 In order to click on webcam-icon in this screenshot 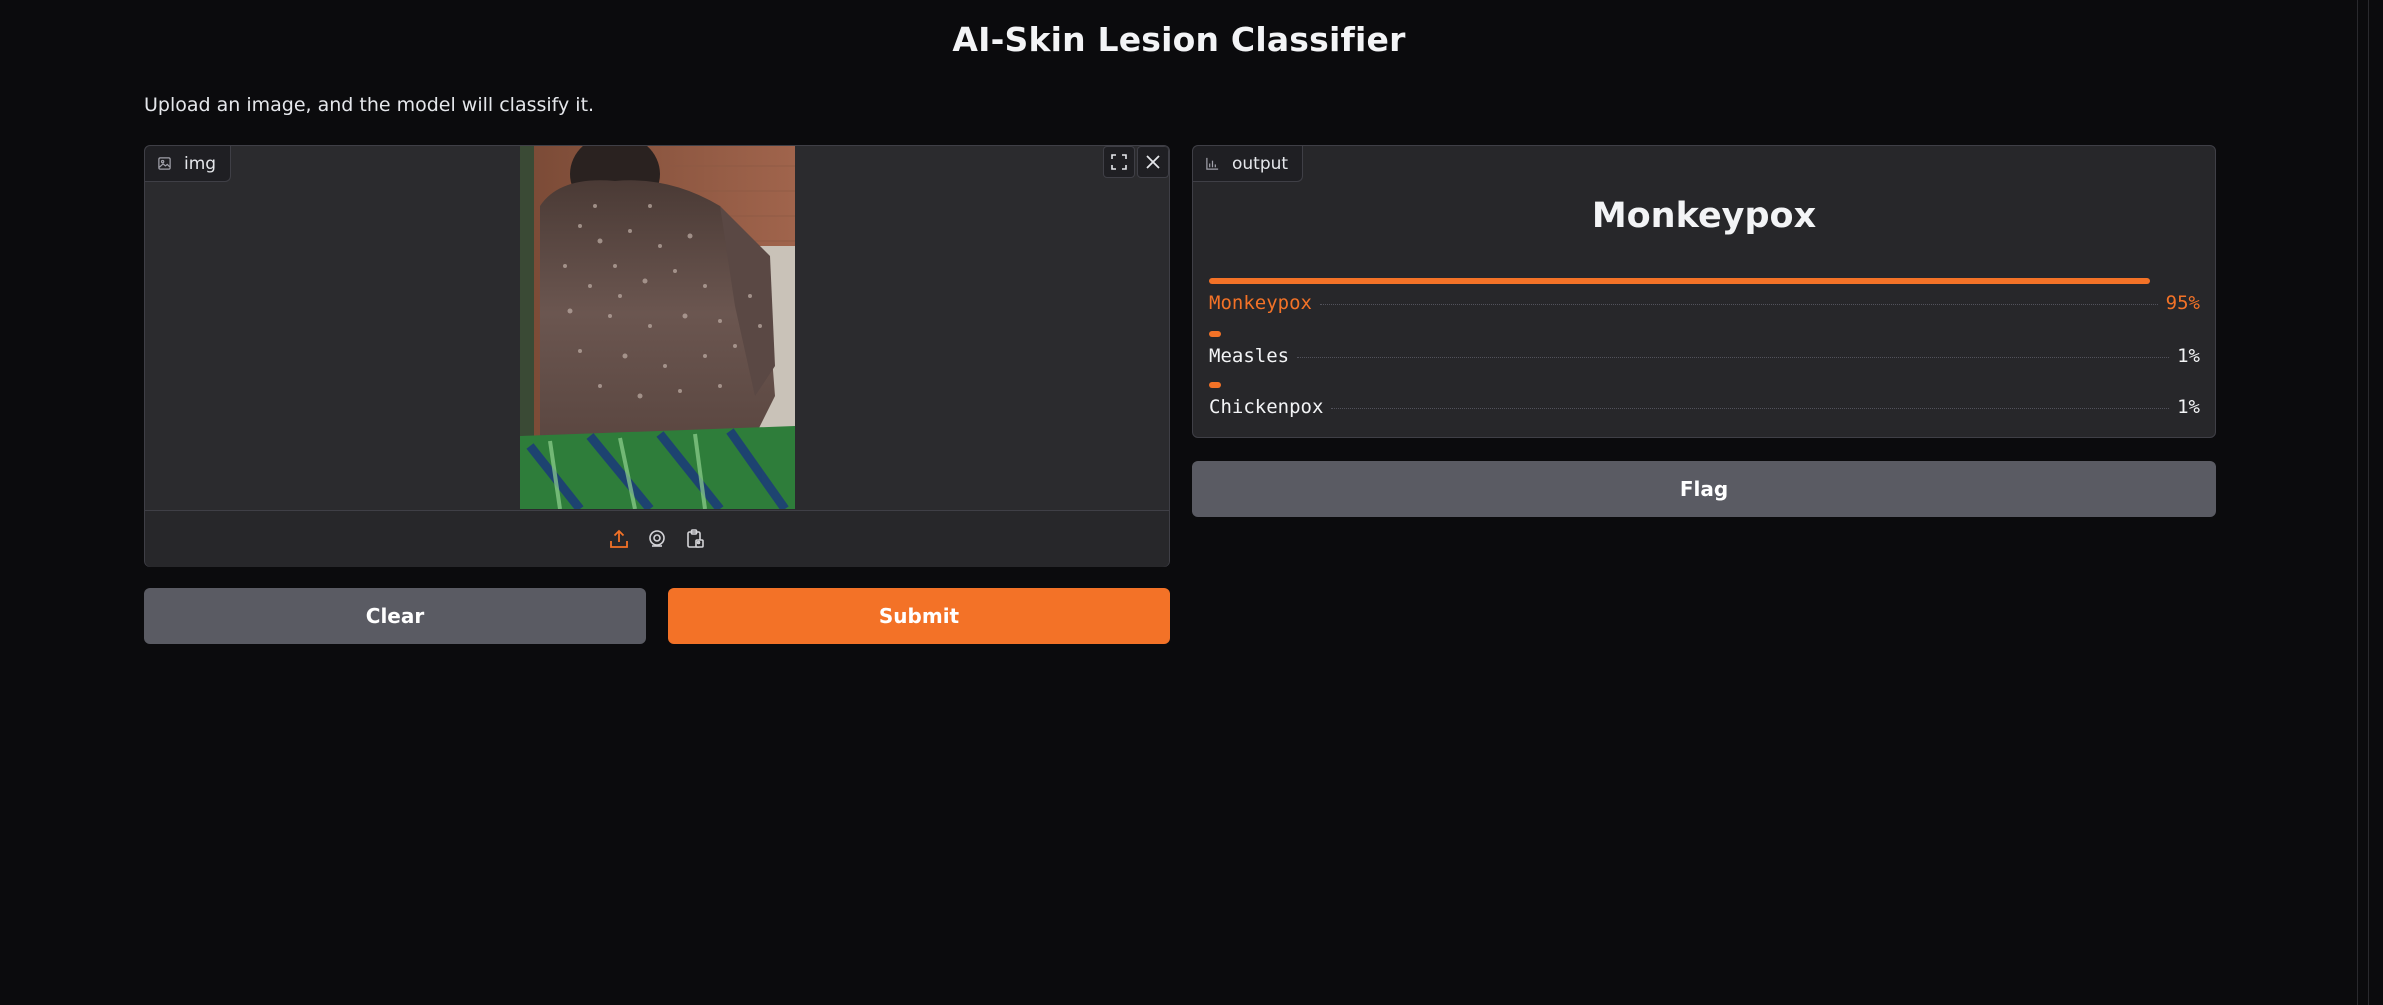, I will do `click(657, 538)`.